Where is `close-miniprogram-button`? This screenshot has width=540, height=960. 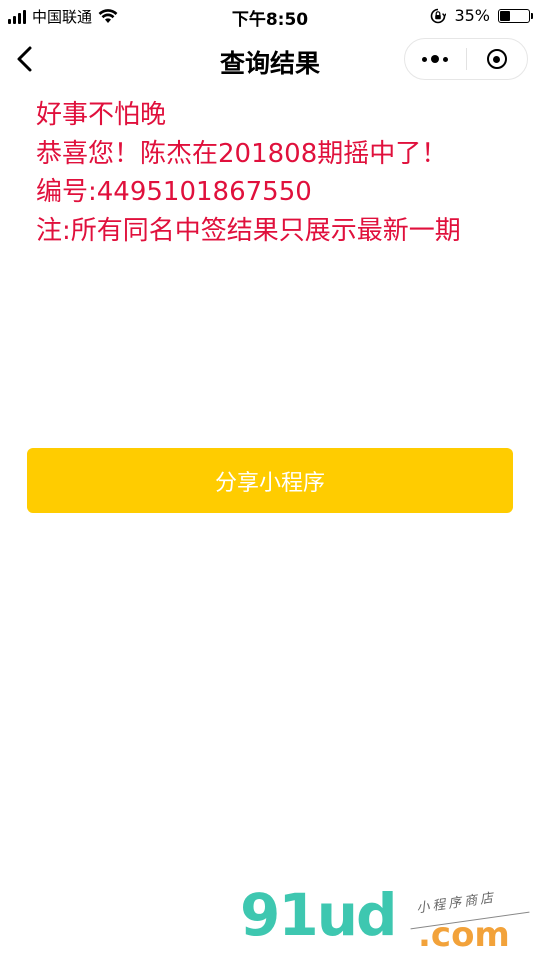
close-miniprogram-button is located at coordinates (497, 59).